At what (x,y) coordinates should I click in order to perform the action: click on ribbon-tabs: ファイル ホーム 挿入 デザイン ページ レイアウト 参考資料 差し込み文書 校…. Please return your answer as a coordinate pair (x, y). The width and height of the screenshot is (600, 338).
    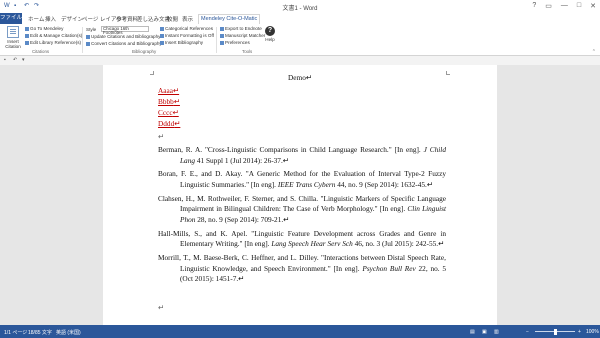
    Looking at the image, I should click on (300, 18).